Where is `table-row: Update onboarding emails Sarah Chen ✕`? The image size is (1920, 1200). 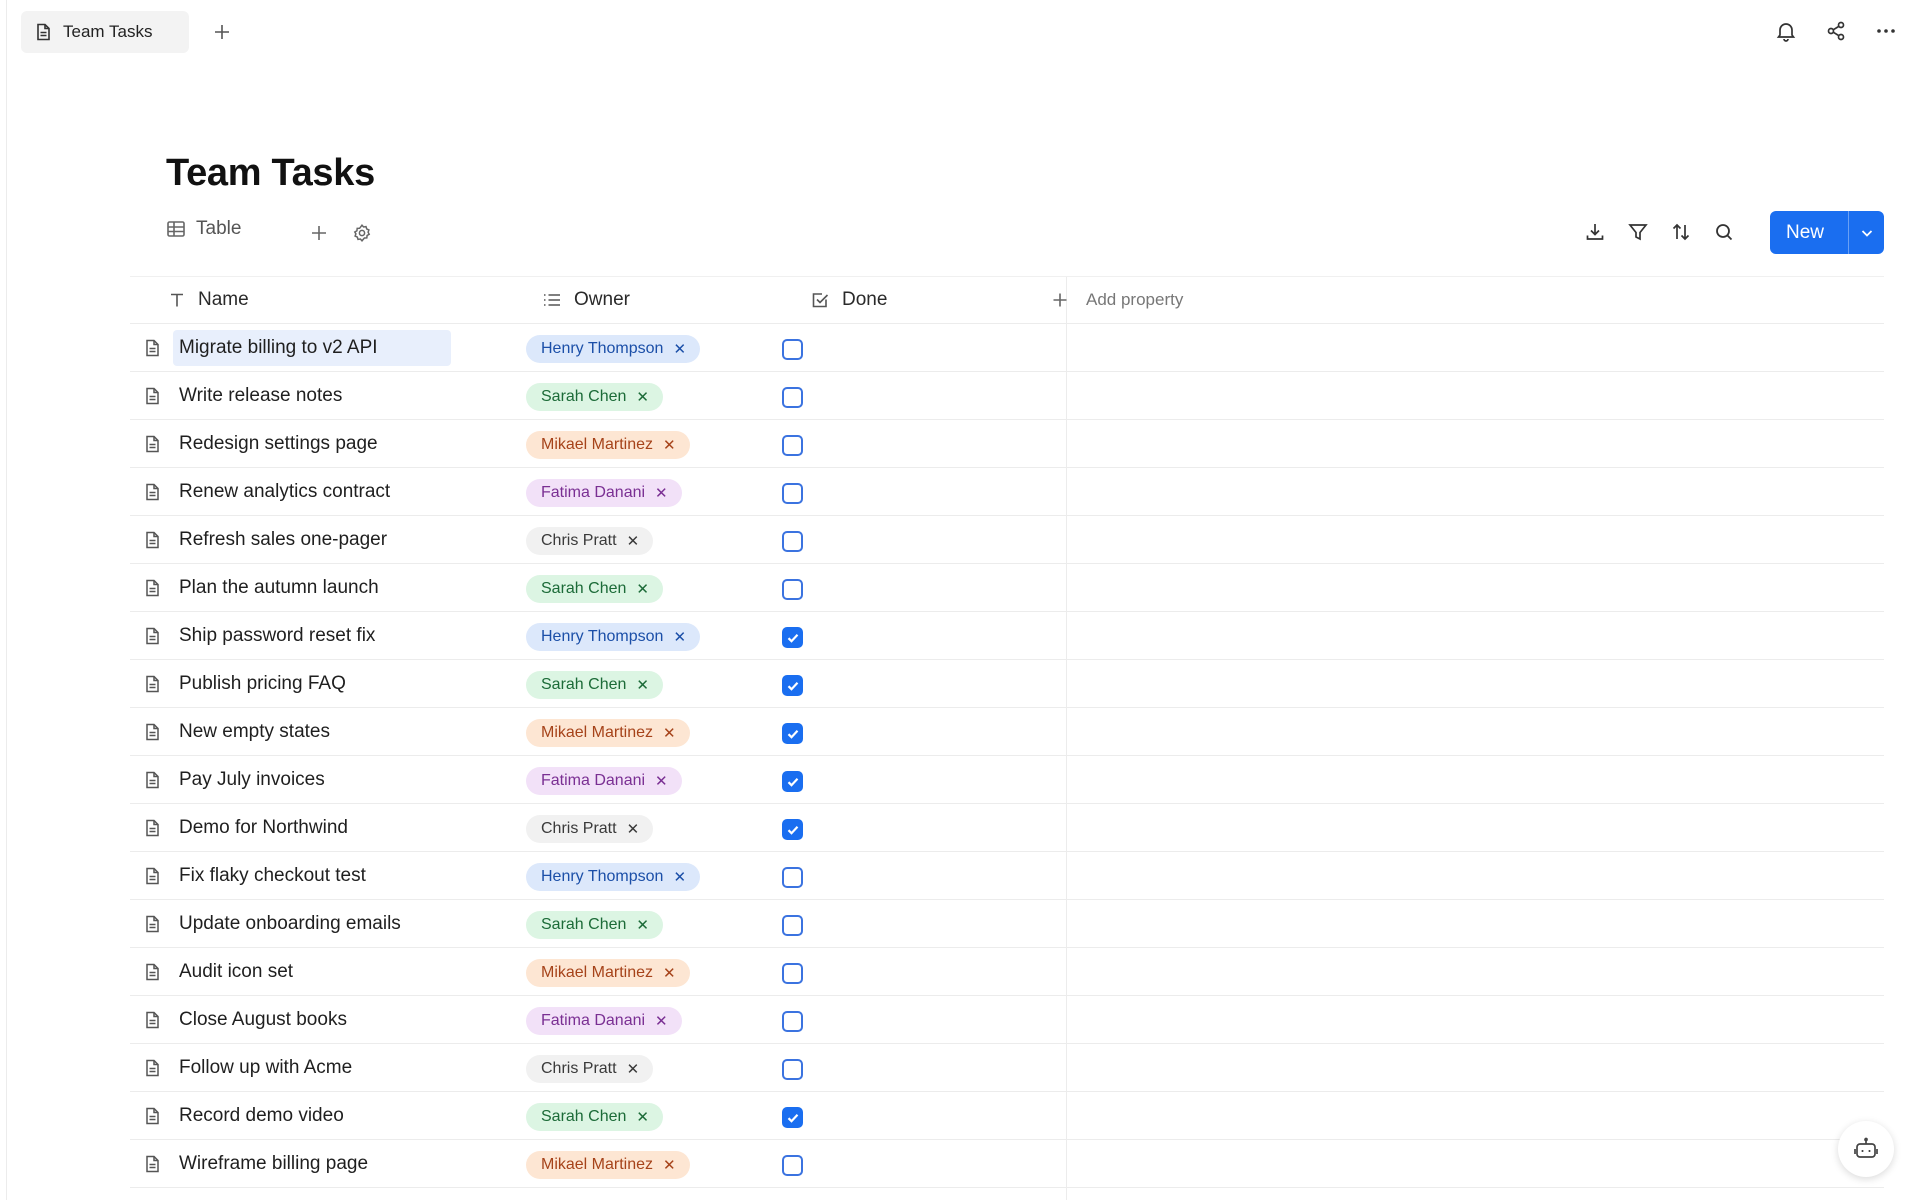 table-row: Update onboarding emails Sarah Chen ✕ is located at coordinates (1007, 924).